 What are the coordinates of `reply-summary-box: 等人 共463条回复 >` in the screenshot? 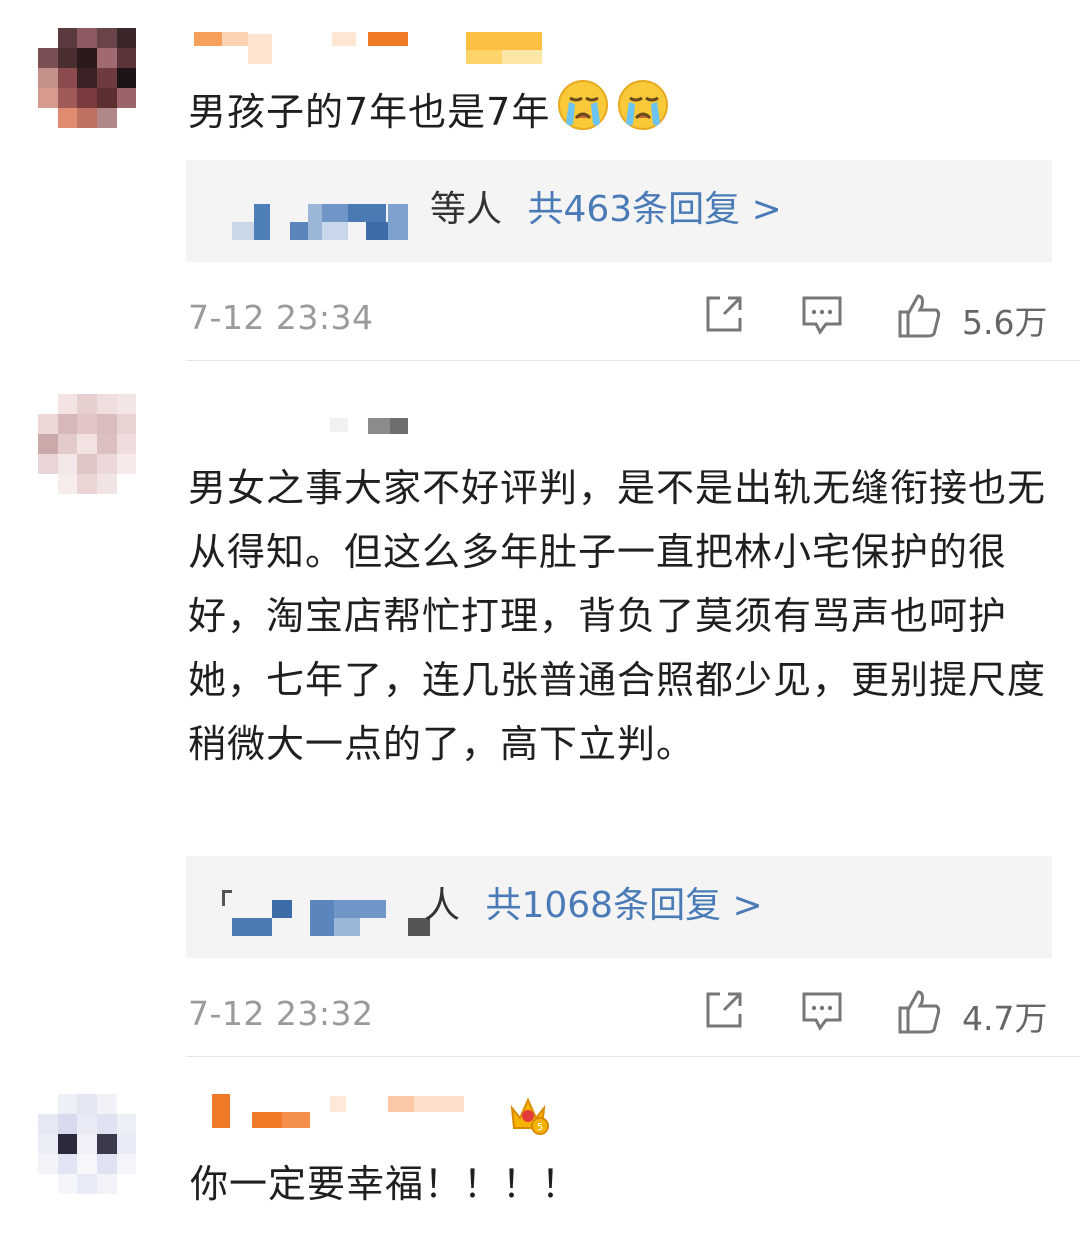 It's located at (619, 211).